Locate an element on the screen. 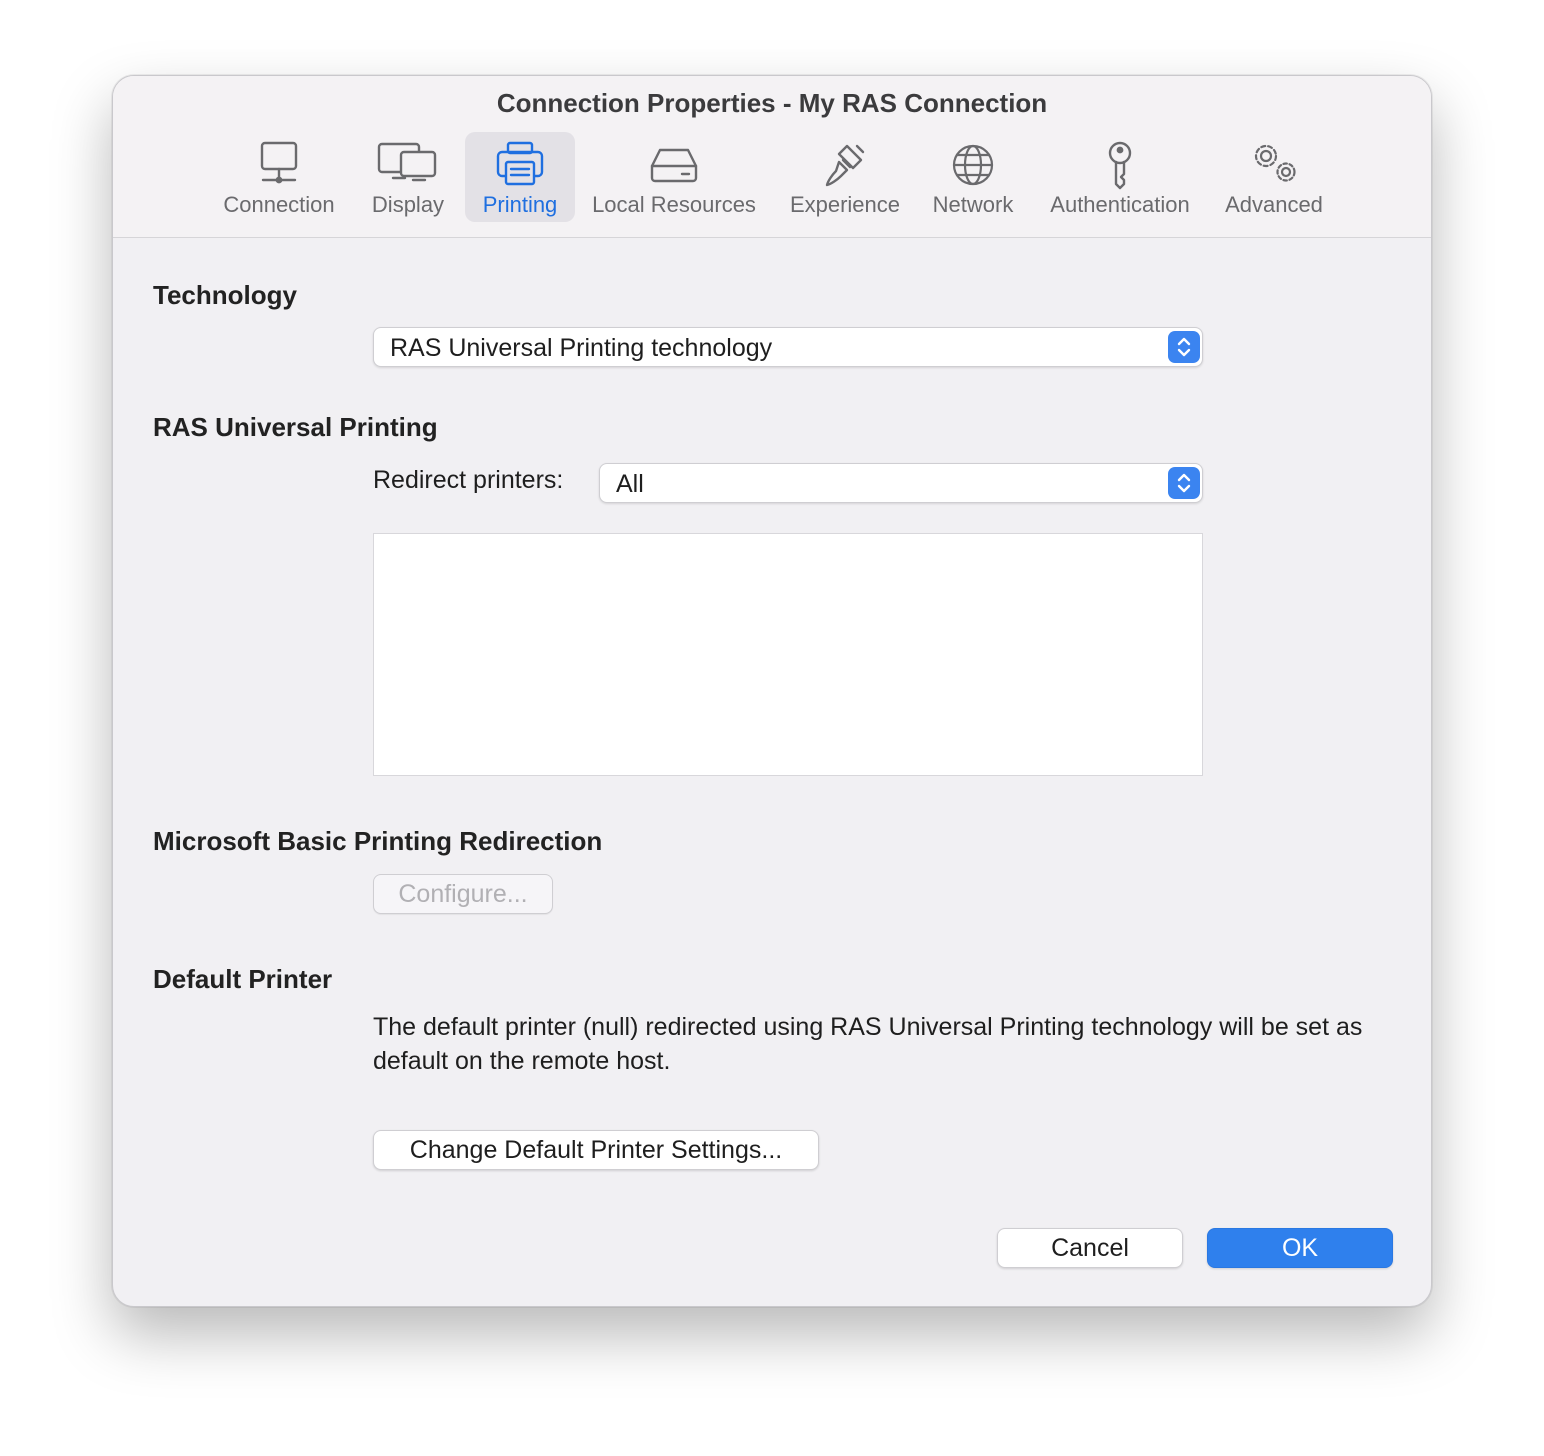  tab-label: Connection is located at coordinates (279, 204).